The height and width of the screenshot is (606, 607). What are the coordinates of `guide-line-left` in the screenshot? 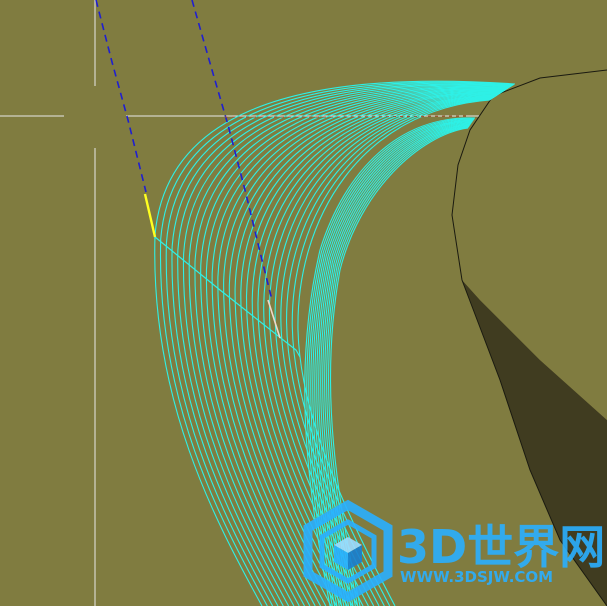 It's located at (121, 96).